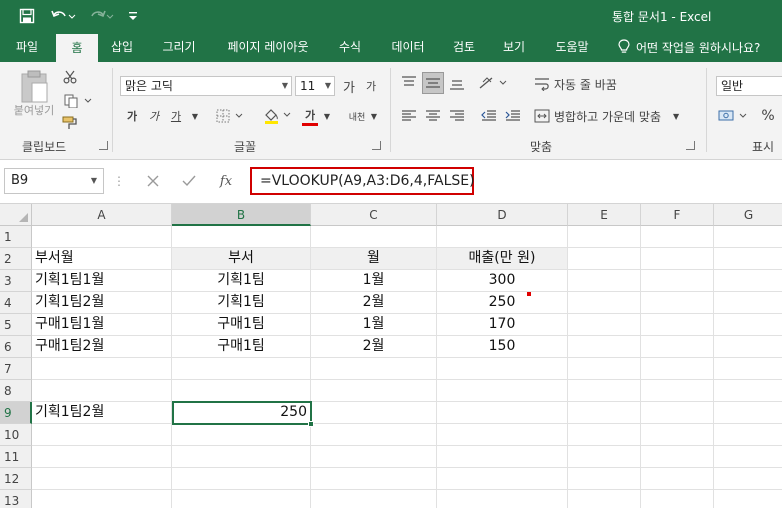  I want to click on tab-page-layout: 페이지 레이아웃, so click(268, 47).